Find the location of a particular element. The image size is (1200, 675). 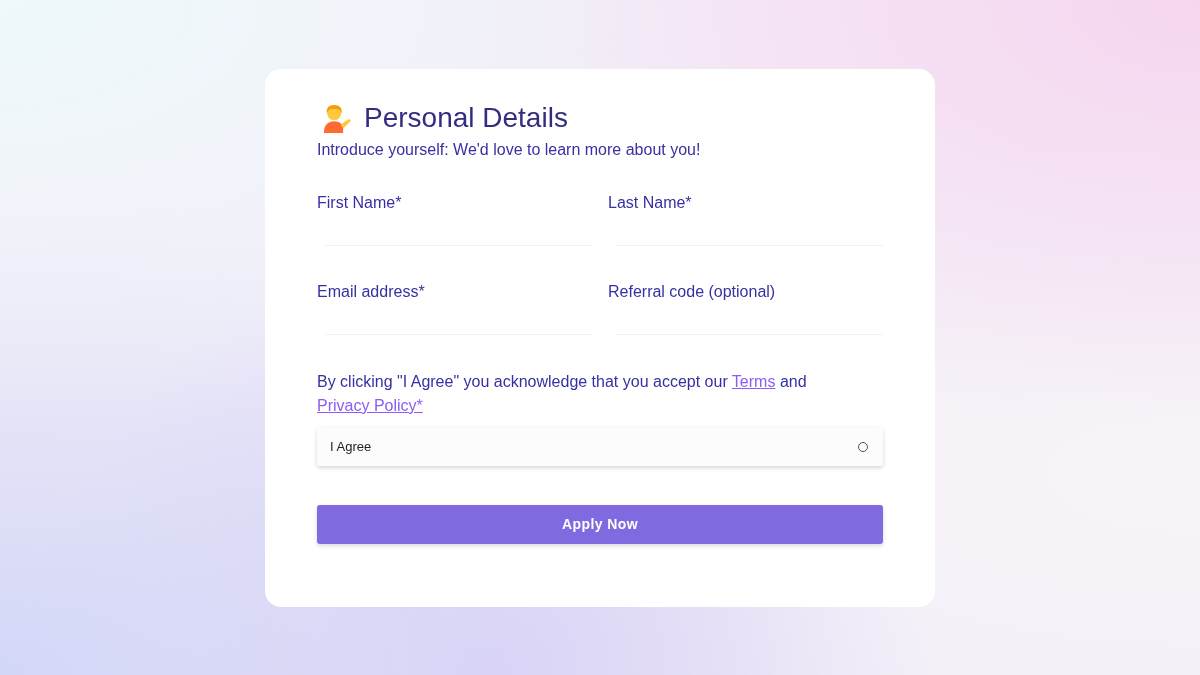

radio-option: I Agree is located at coordinates (600, 446).